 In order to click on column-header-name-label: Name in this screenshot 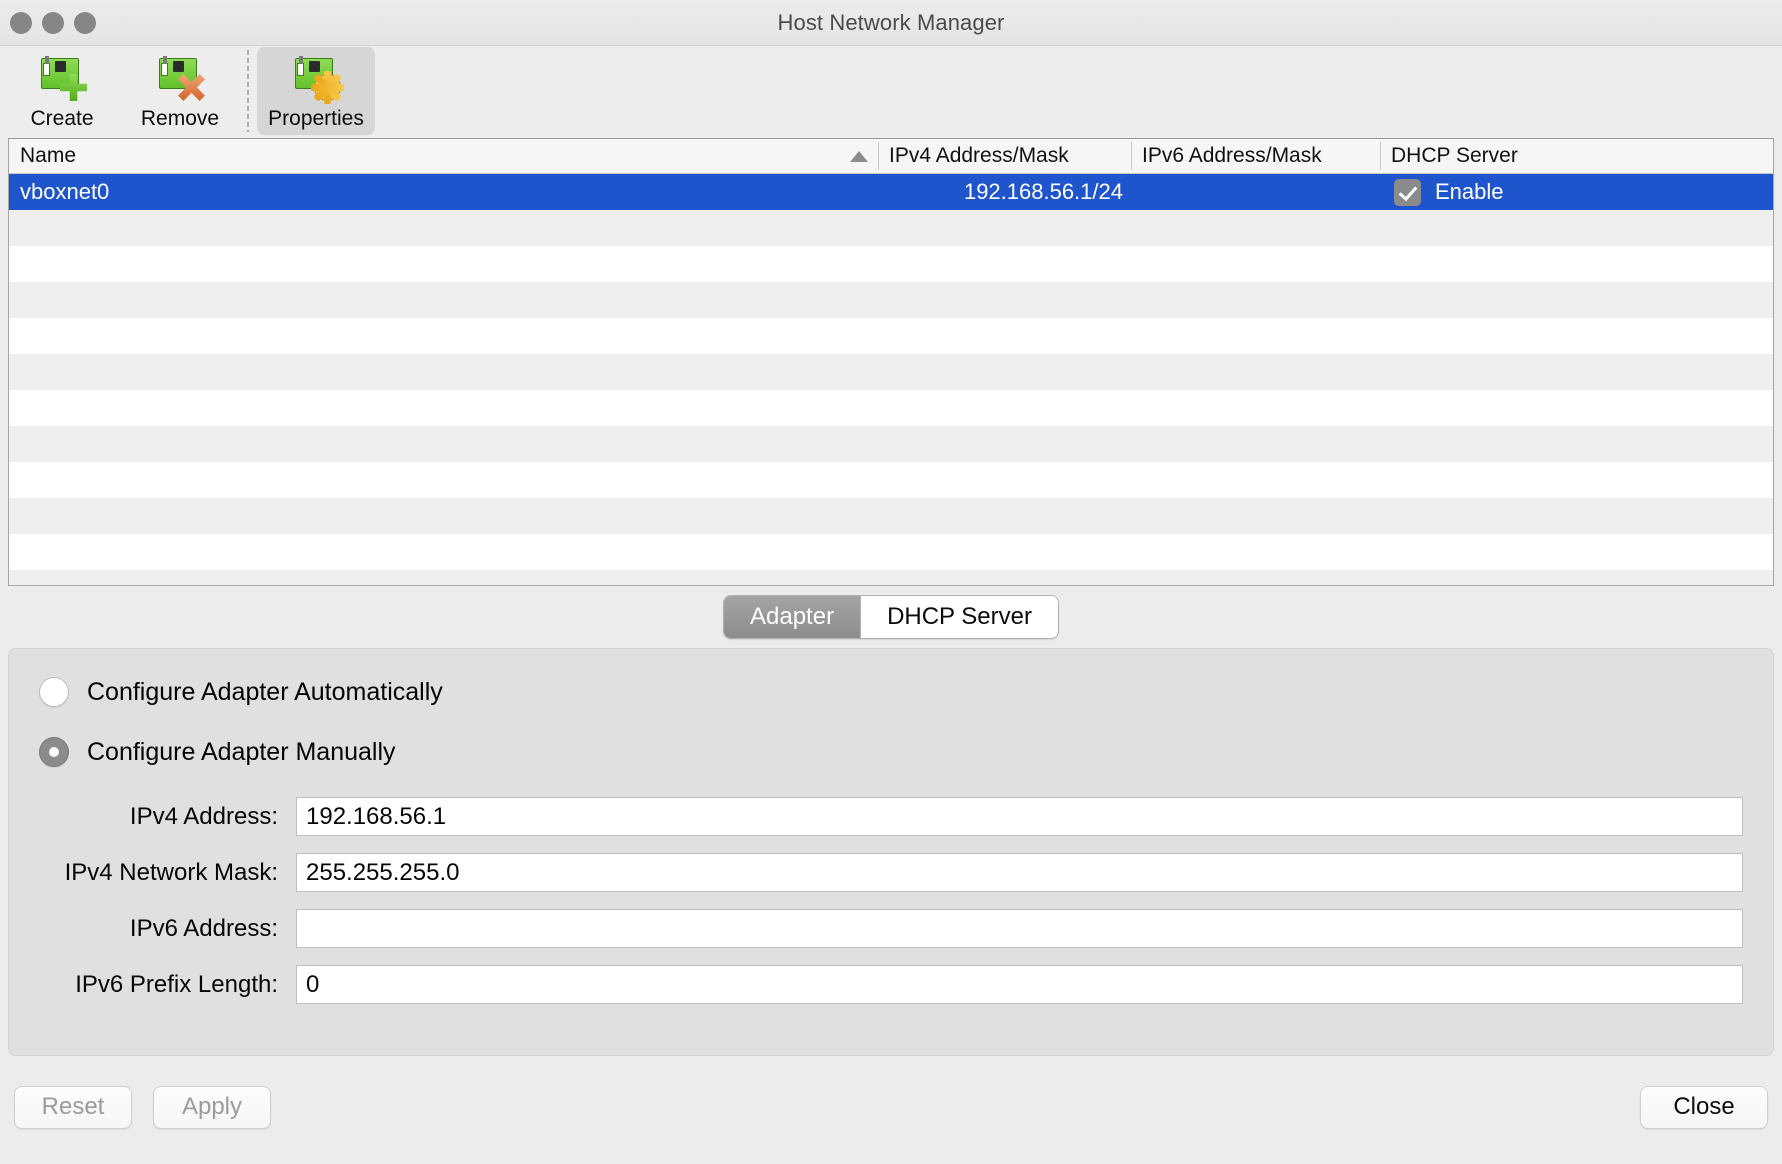, I will do `click(48, 155)`.